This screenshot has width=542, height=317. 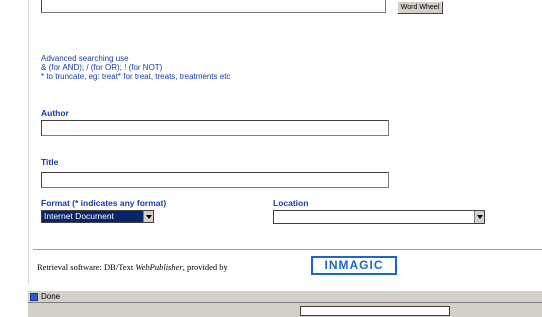 What do you see at coordinates (55, 113) in the screenshot?
I see `author-label: Author` at bounding box center [55, 113].